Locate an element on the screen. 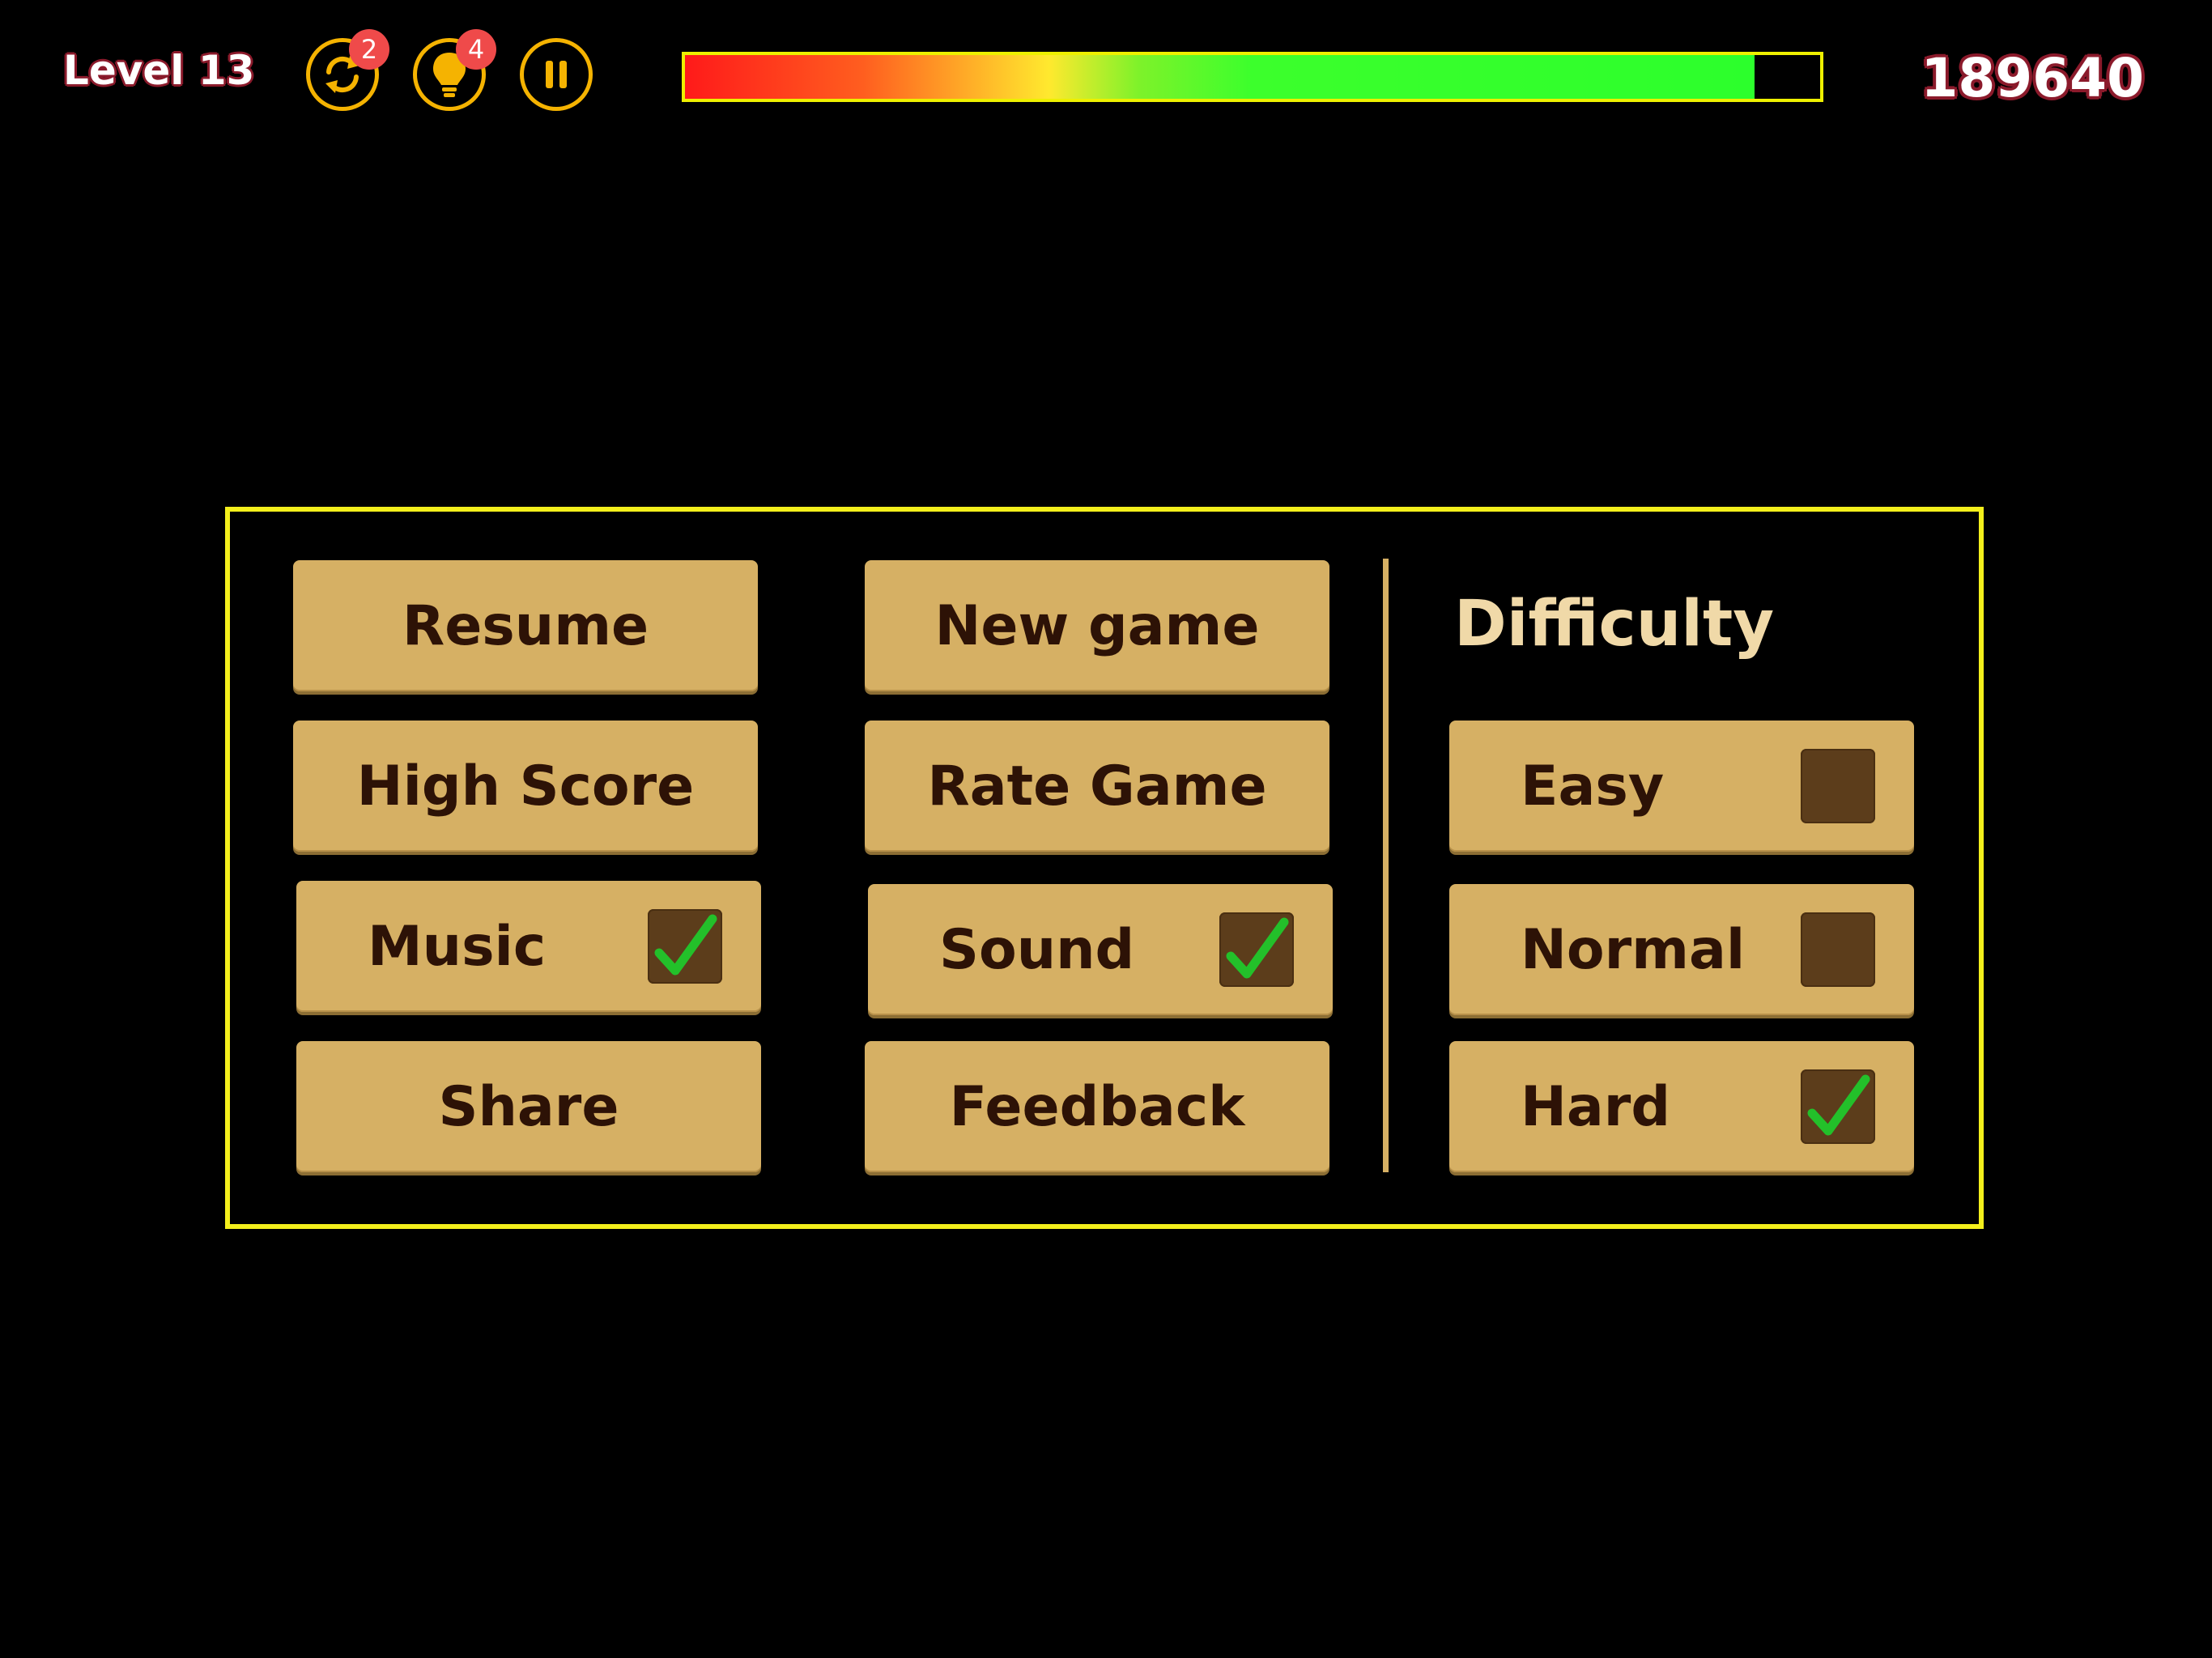 This screenshot has width=2212, height=1658. sound-checkbox is located at coordinates (1256, 949).